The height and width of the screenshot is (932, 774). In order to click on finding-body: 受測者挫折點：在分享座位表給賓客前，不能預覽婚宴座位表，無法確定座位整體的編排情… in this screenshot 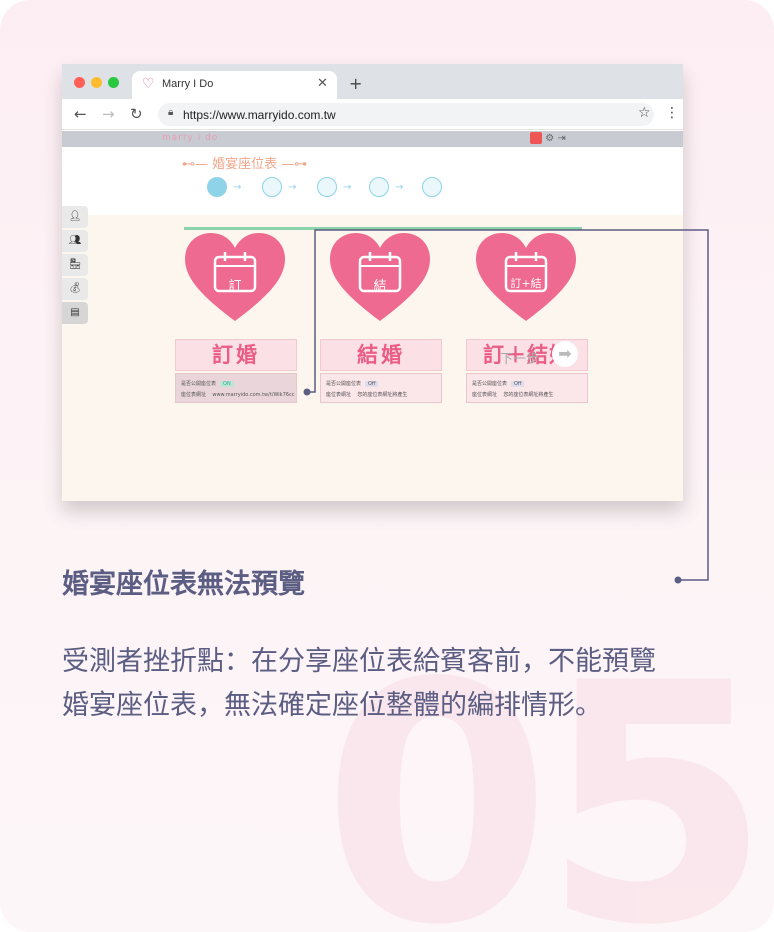, I will do `click(359, 683)`.